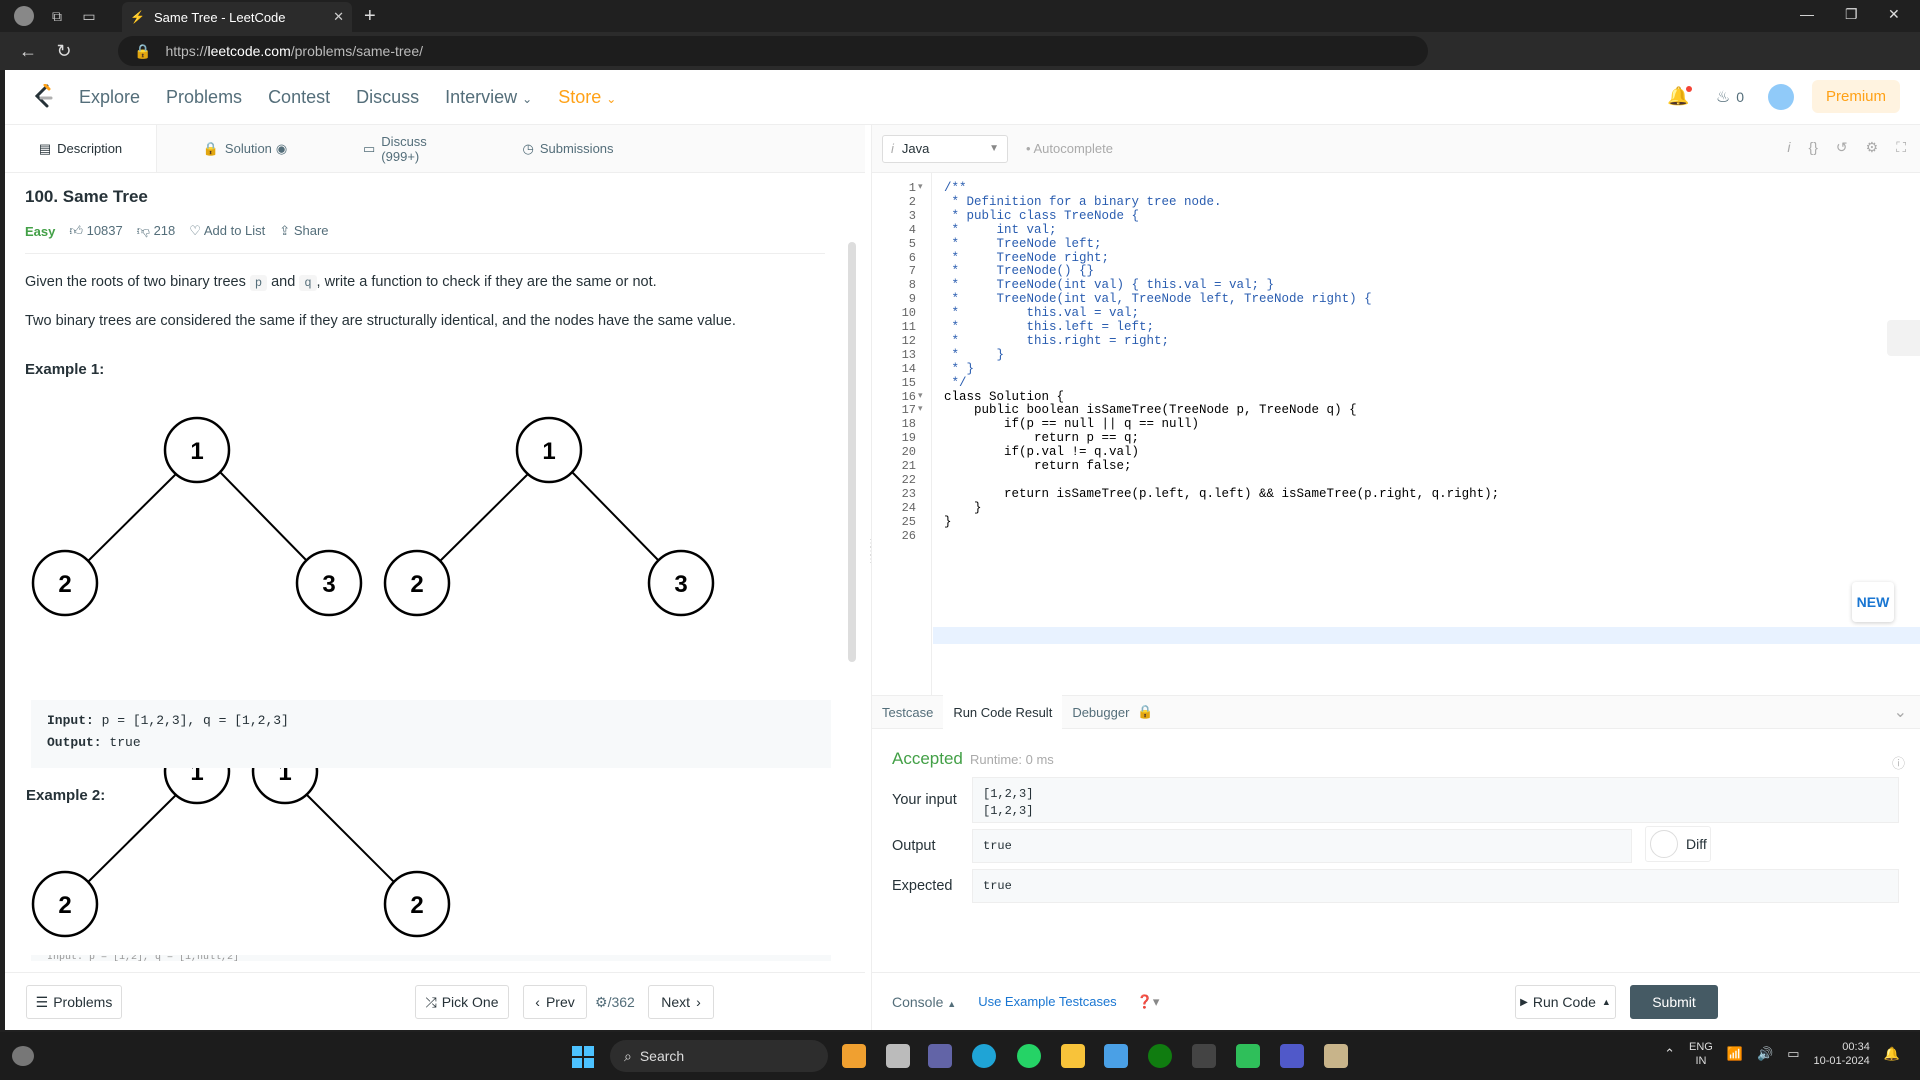  I want to click on diff-toggle: Diff, so click(1678, 844).